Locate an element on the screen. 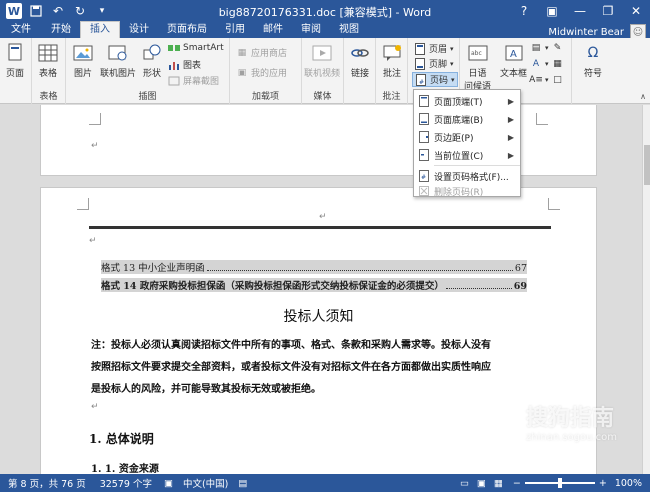  my-apps-icon: ▣ is located at coordinates (242, 72).